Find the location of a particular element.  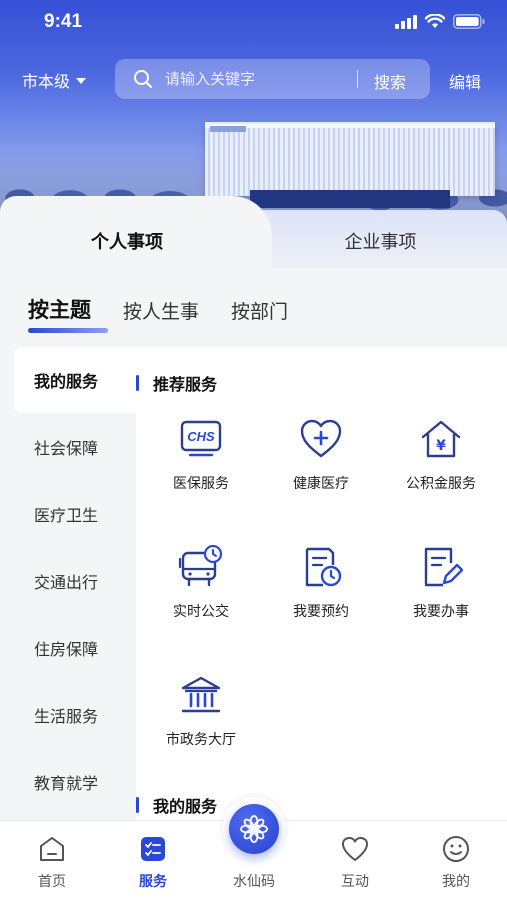

sidebar-item-healthcare: 医疗卫生 is located at coordinates (75, 514).